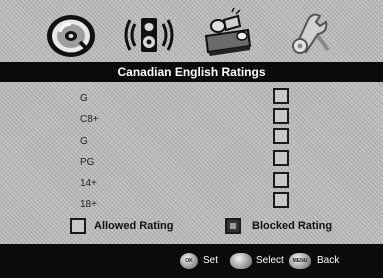 The width and height of the screenshot is (383, 278). What do you see at coordinates (84, 141) in the screenshot?
I see `rating-label-g-2: G` at bounding box center [84, 141].